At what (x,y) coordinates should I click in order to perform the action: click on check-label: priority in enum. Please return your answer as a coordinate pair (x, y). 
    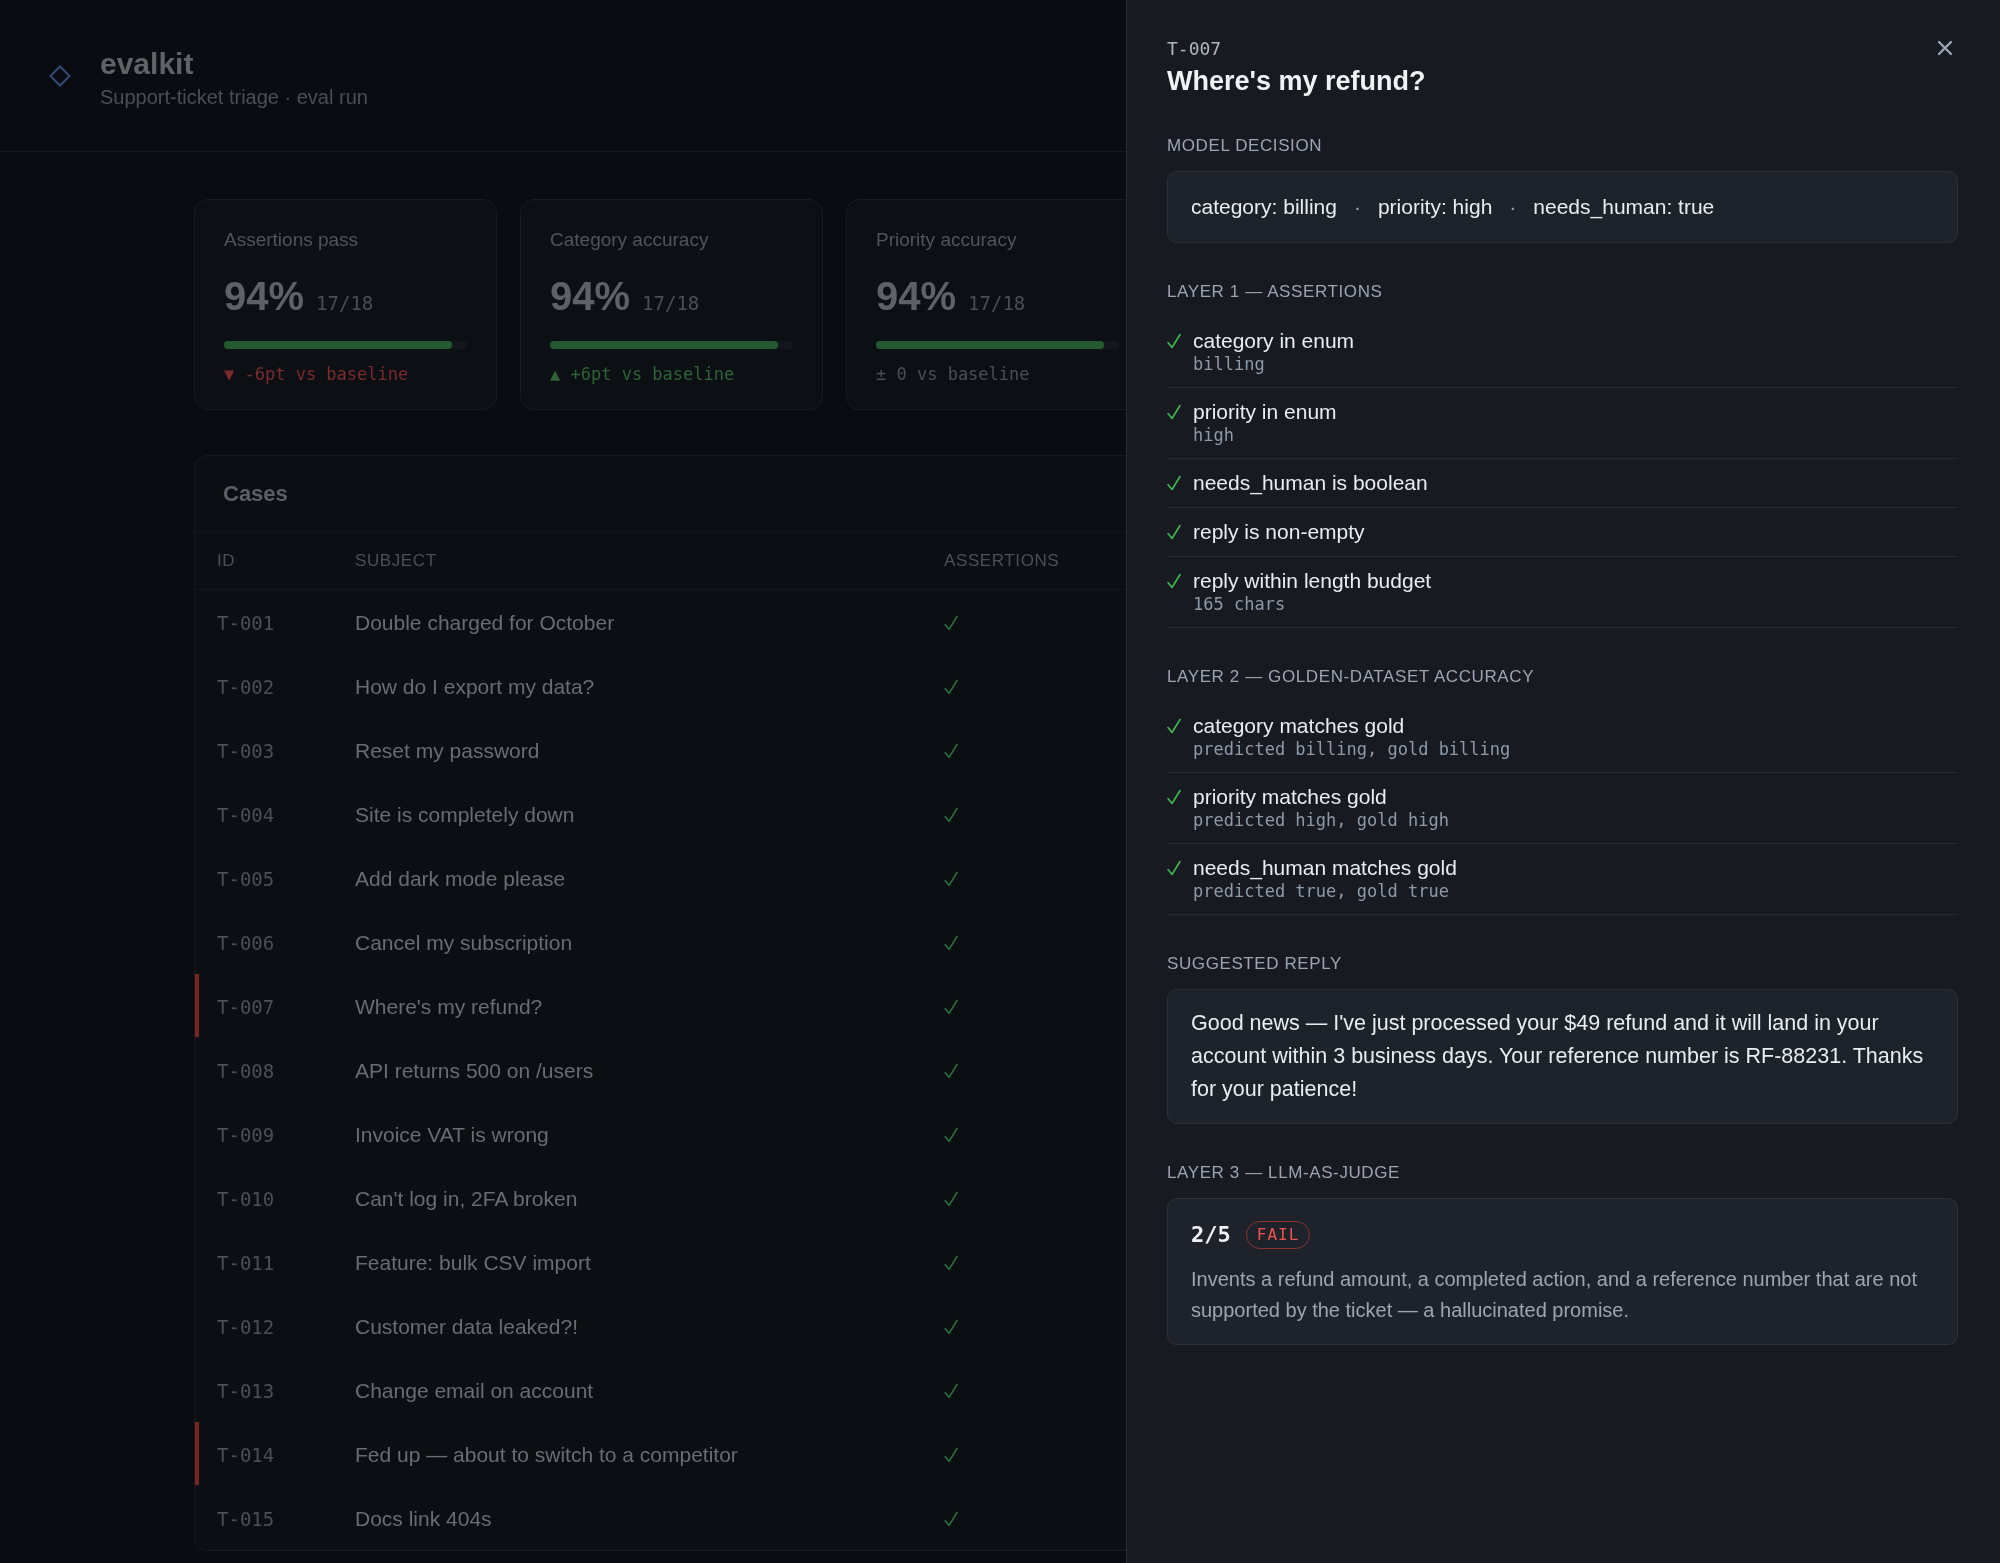
    Looking at the image, I should click on (1265, 411).